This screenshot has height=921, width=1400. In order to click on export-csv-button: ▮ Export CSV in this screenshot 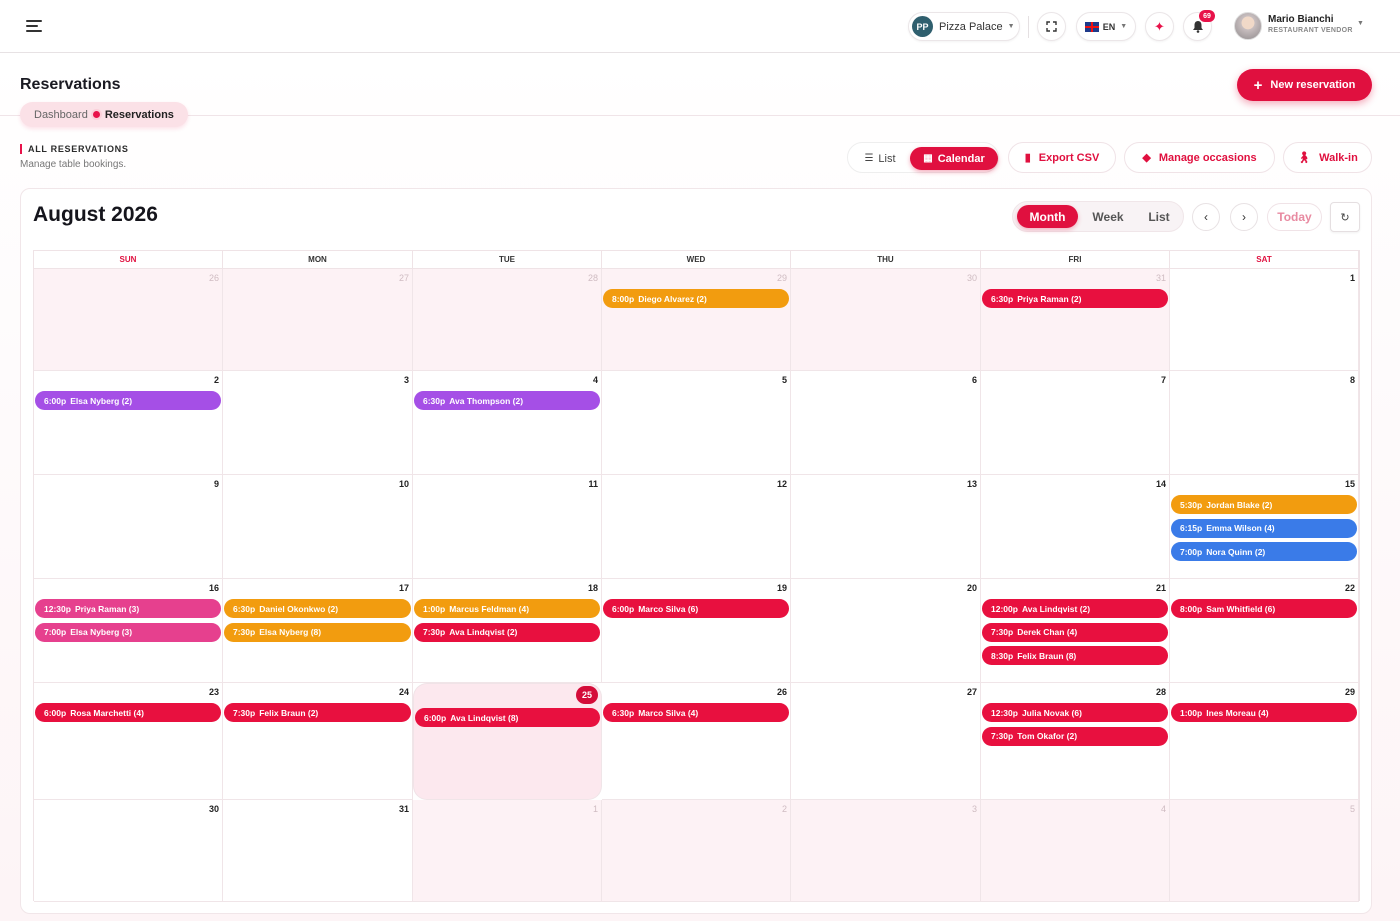, I will do `click(1062, 157)`.